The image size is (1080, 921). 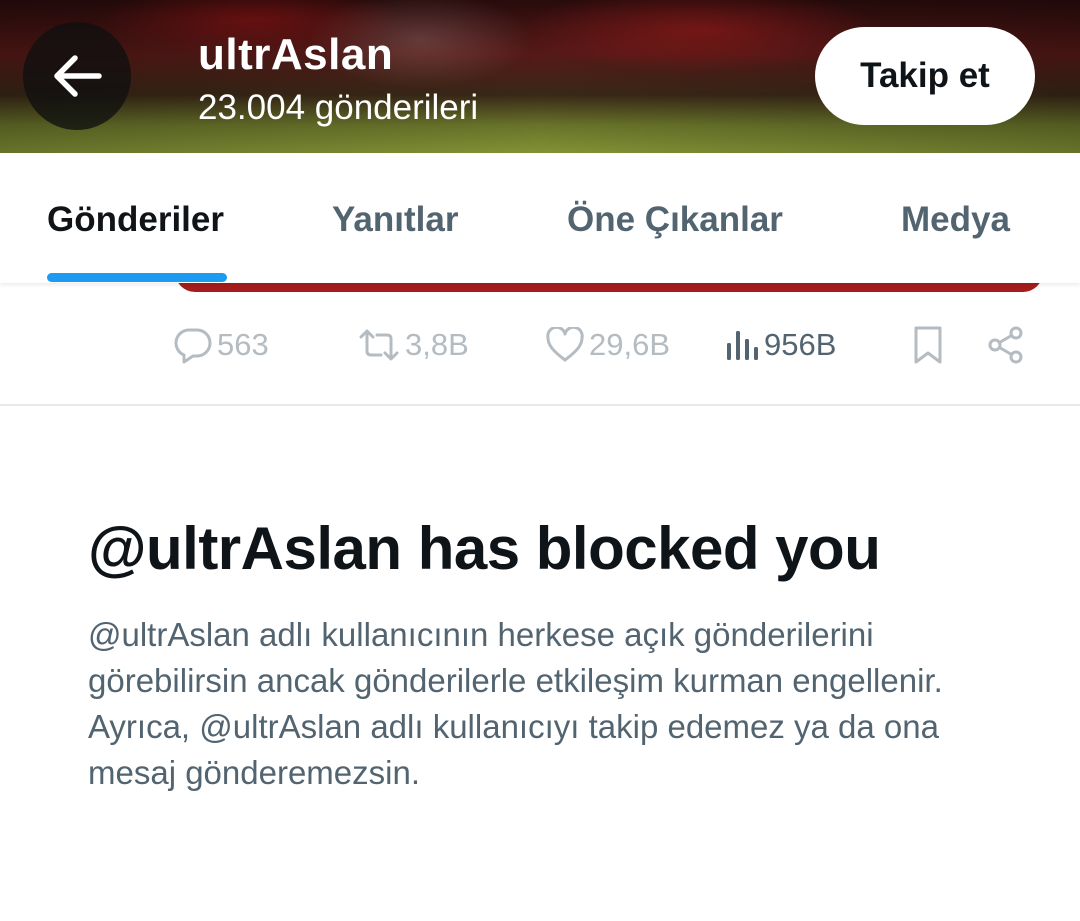 I want to click on post-count: 23.004 gönderileri, so click(x=338, y=107).